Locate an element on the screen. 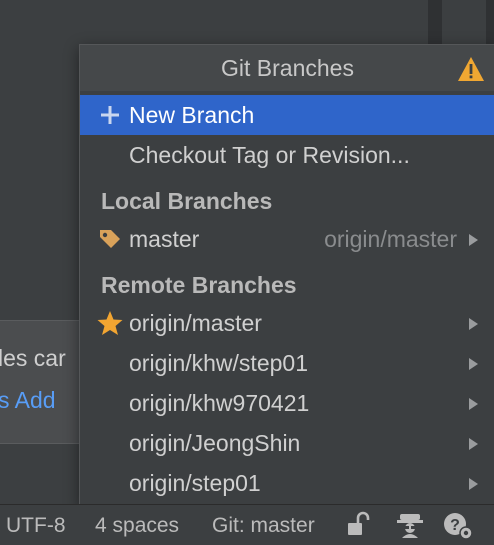 This screenshot has height=545, width=494. new-branch-item: New Branch is located at coordinates (287, 115).